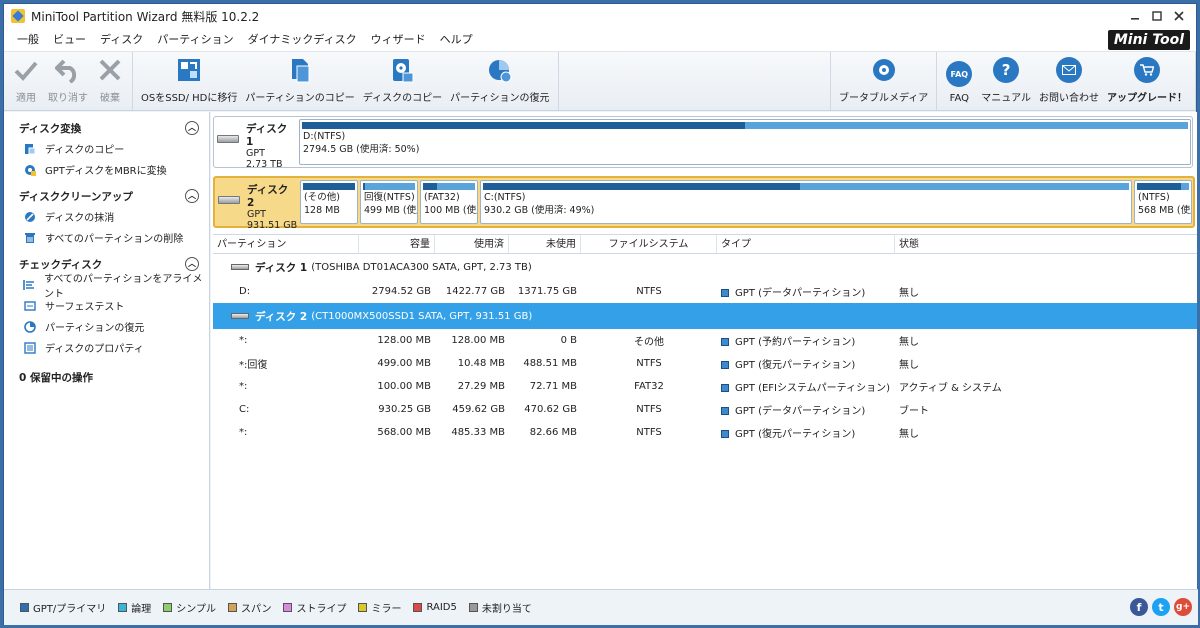  I want to click on cell-partition: *:回復, so click(253, 365).